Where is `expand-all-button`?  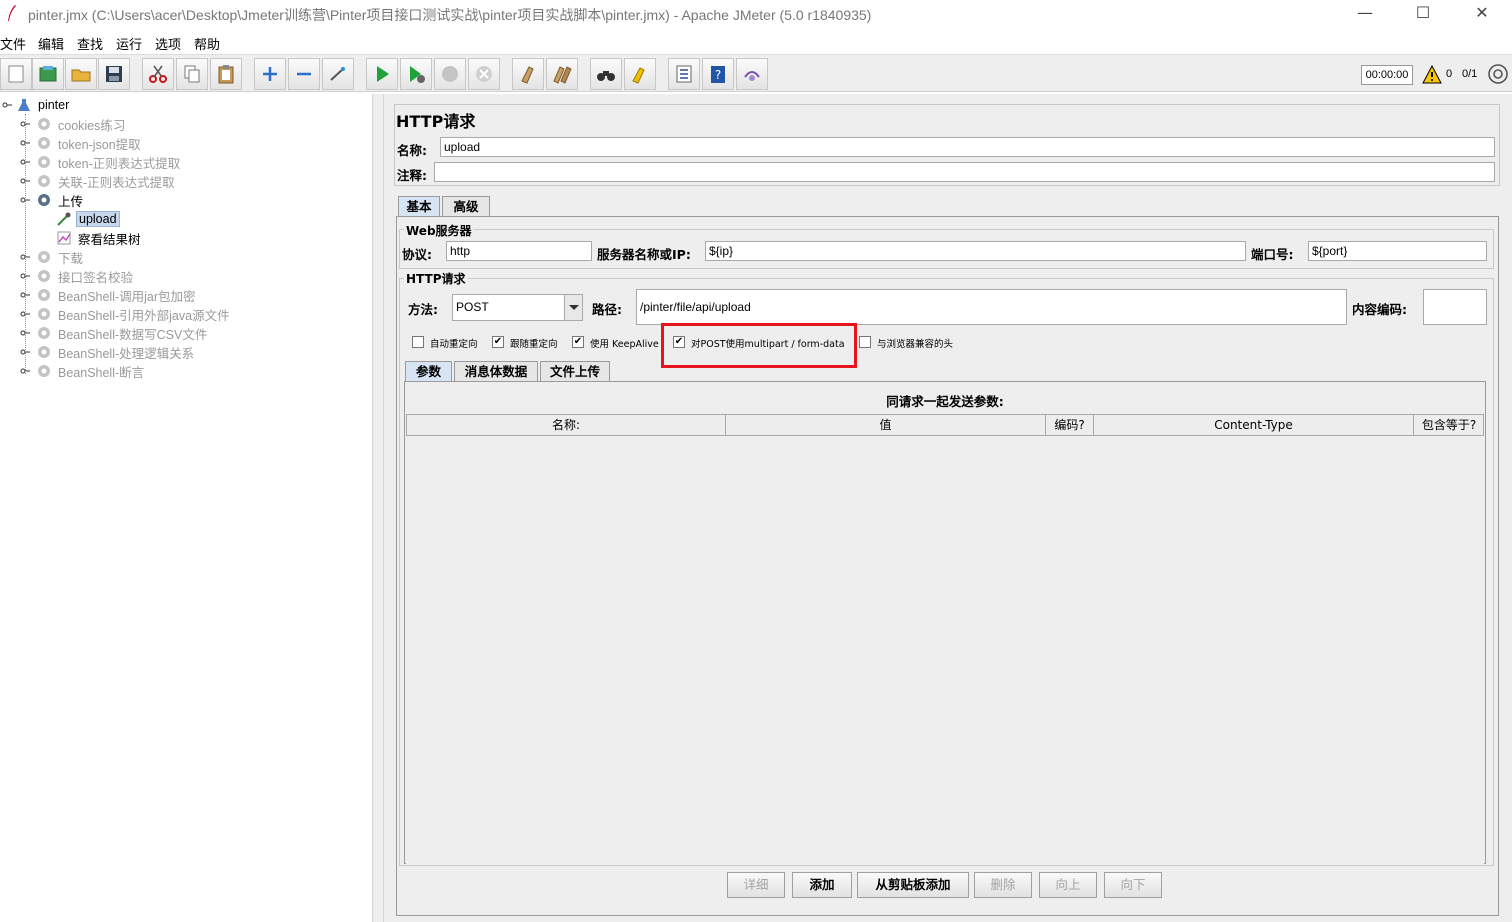
expand-all-button is located at coordinates (270, 74).